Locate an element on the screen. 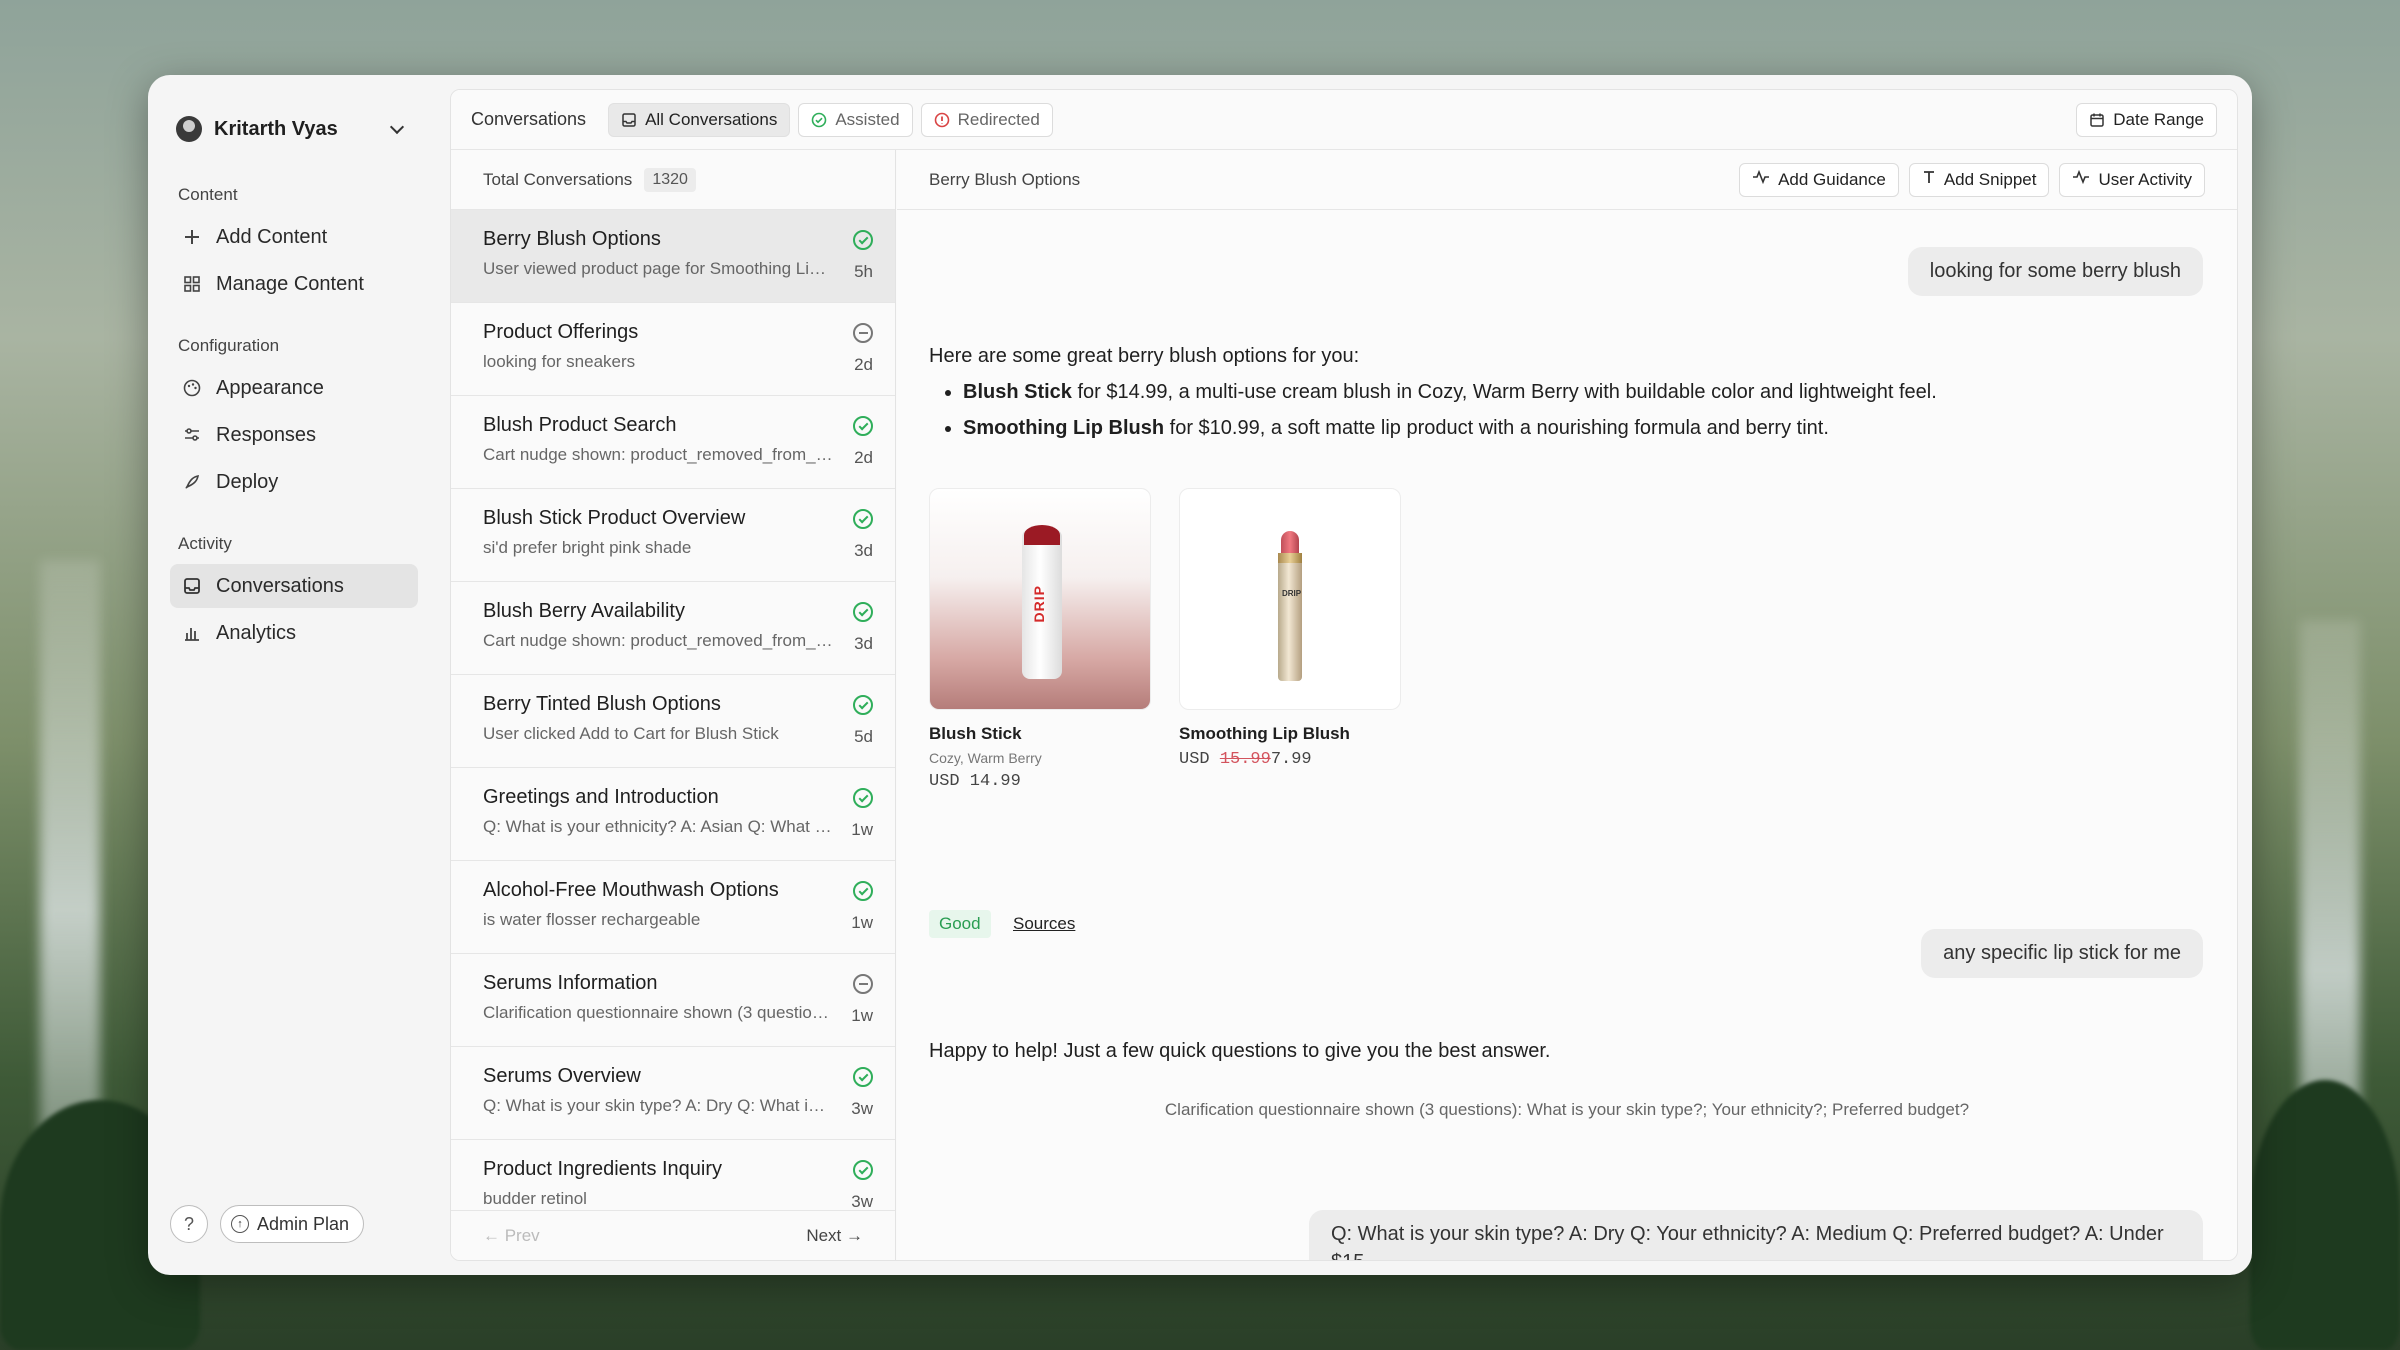 The image size is (2400, 1350). product-card-smoothing-lip-blush: DRIP Smoothing Lip Blush USD 15.997.99 is located at coordinates (1290, 628).